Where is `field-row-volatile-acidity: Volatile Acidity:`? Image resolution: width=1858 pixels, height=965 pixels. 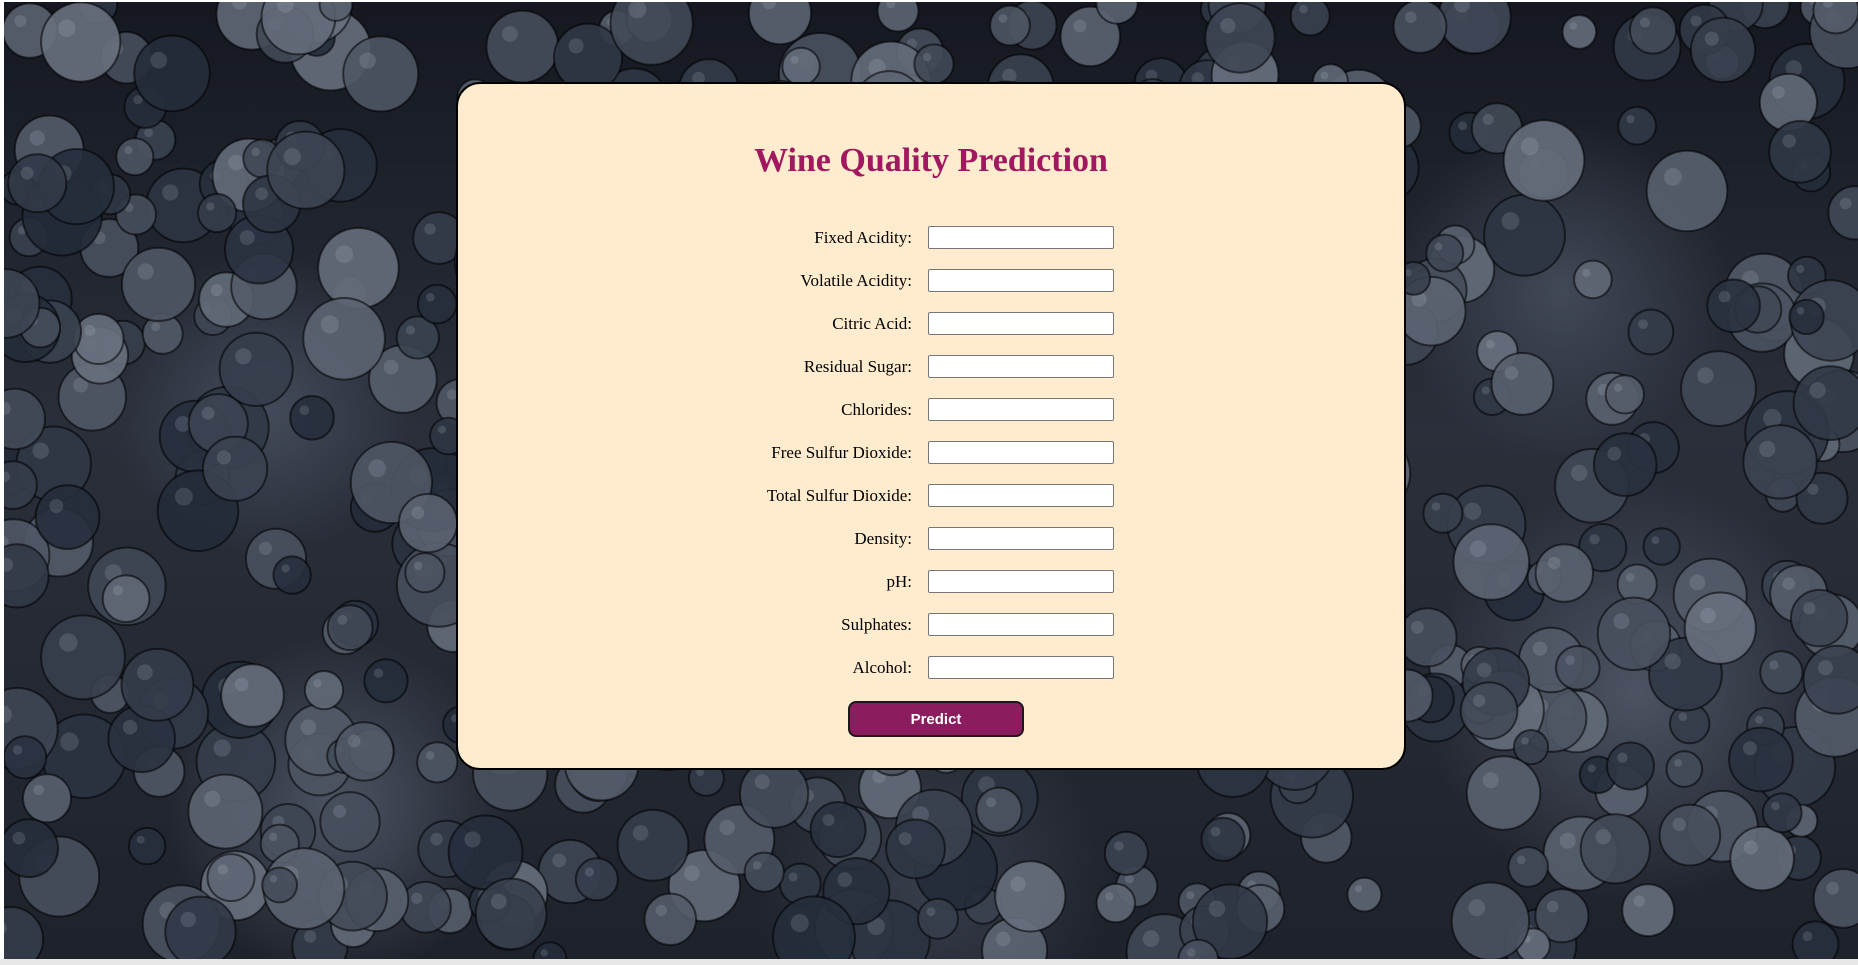 field-row-volatile-acidity: Volatile Acidity: is located at coordinates (931, 290).